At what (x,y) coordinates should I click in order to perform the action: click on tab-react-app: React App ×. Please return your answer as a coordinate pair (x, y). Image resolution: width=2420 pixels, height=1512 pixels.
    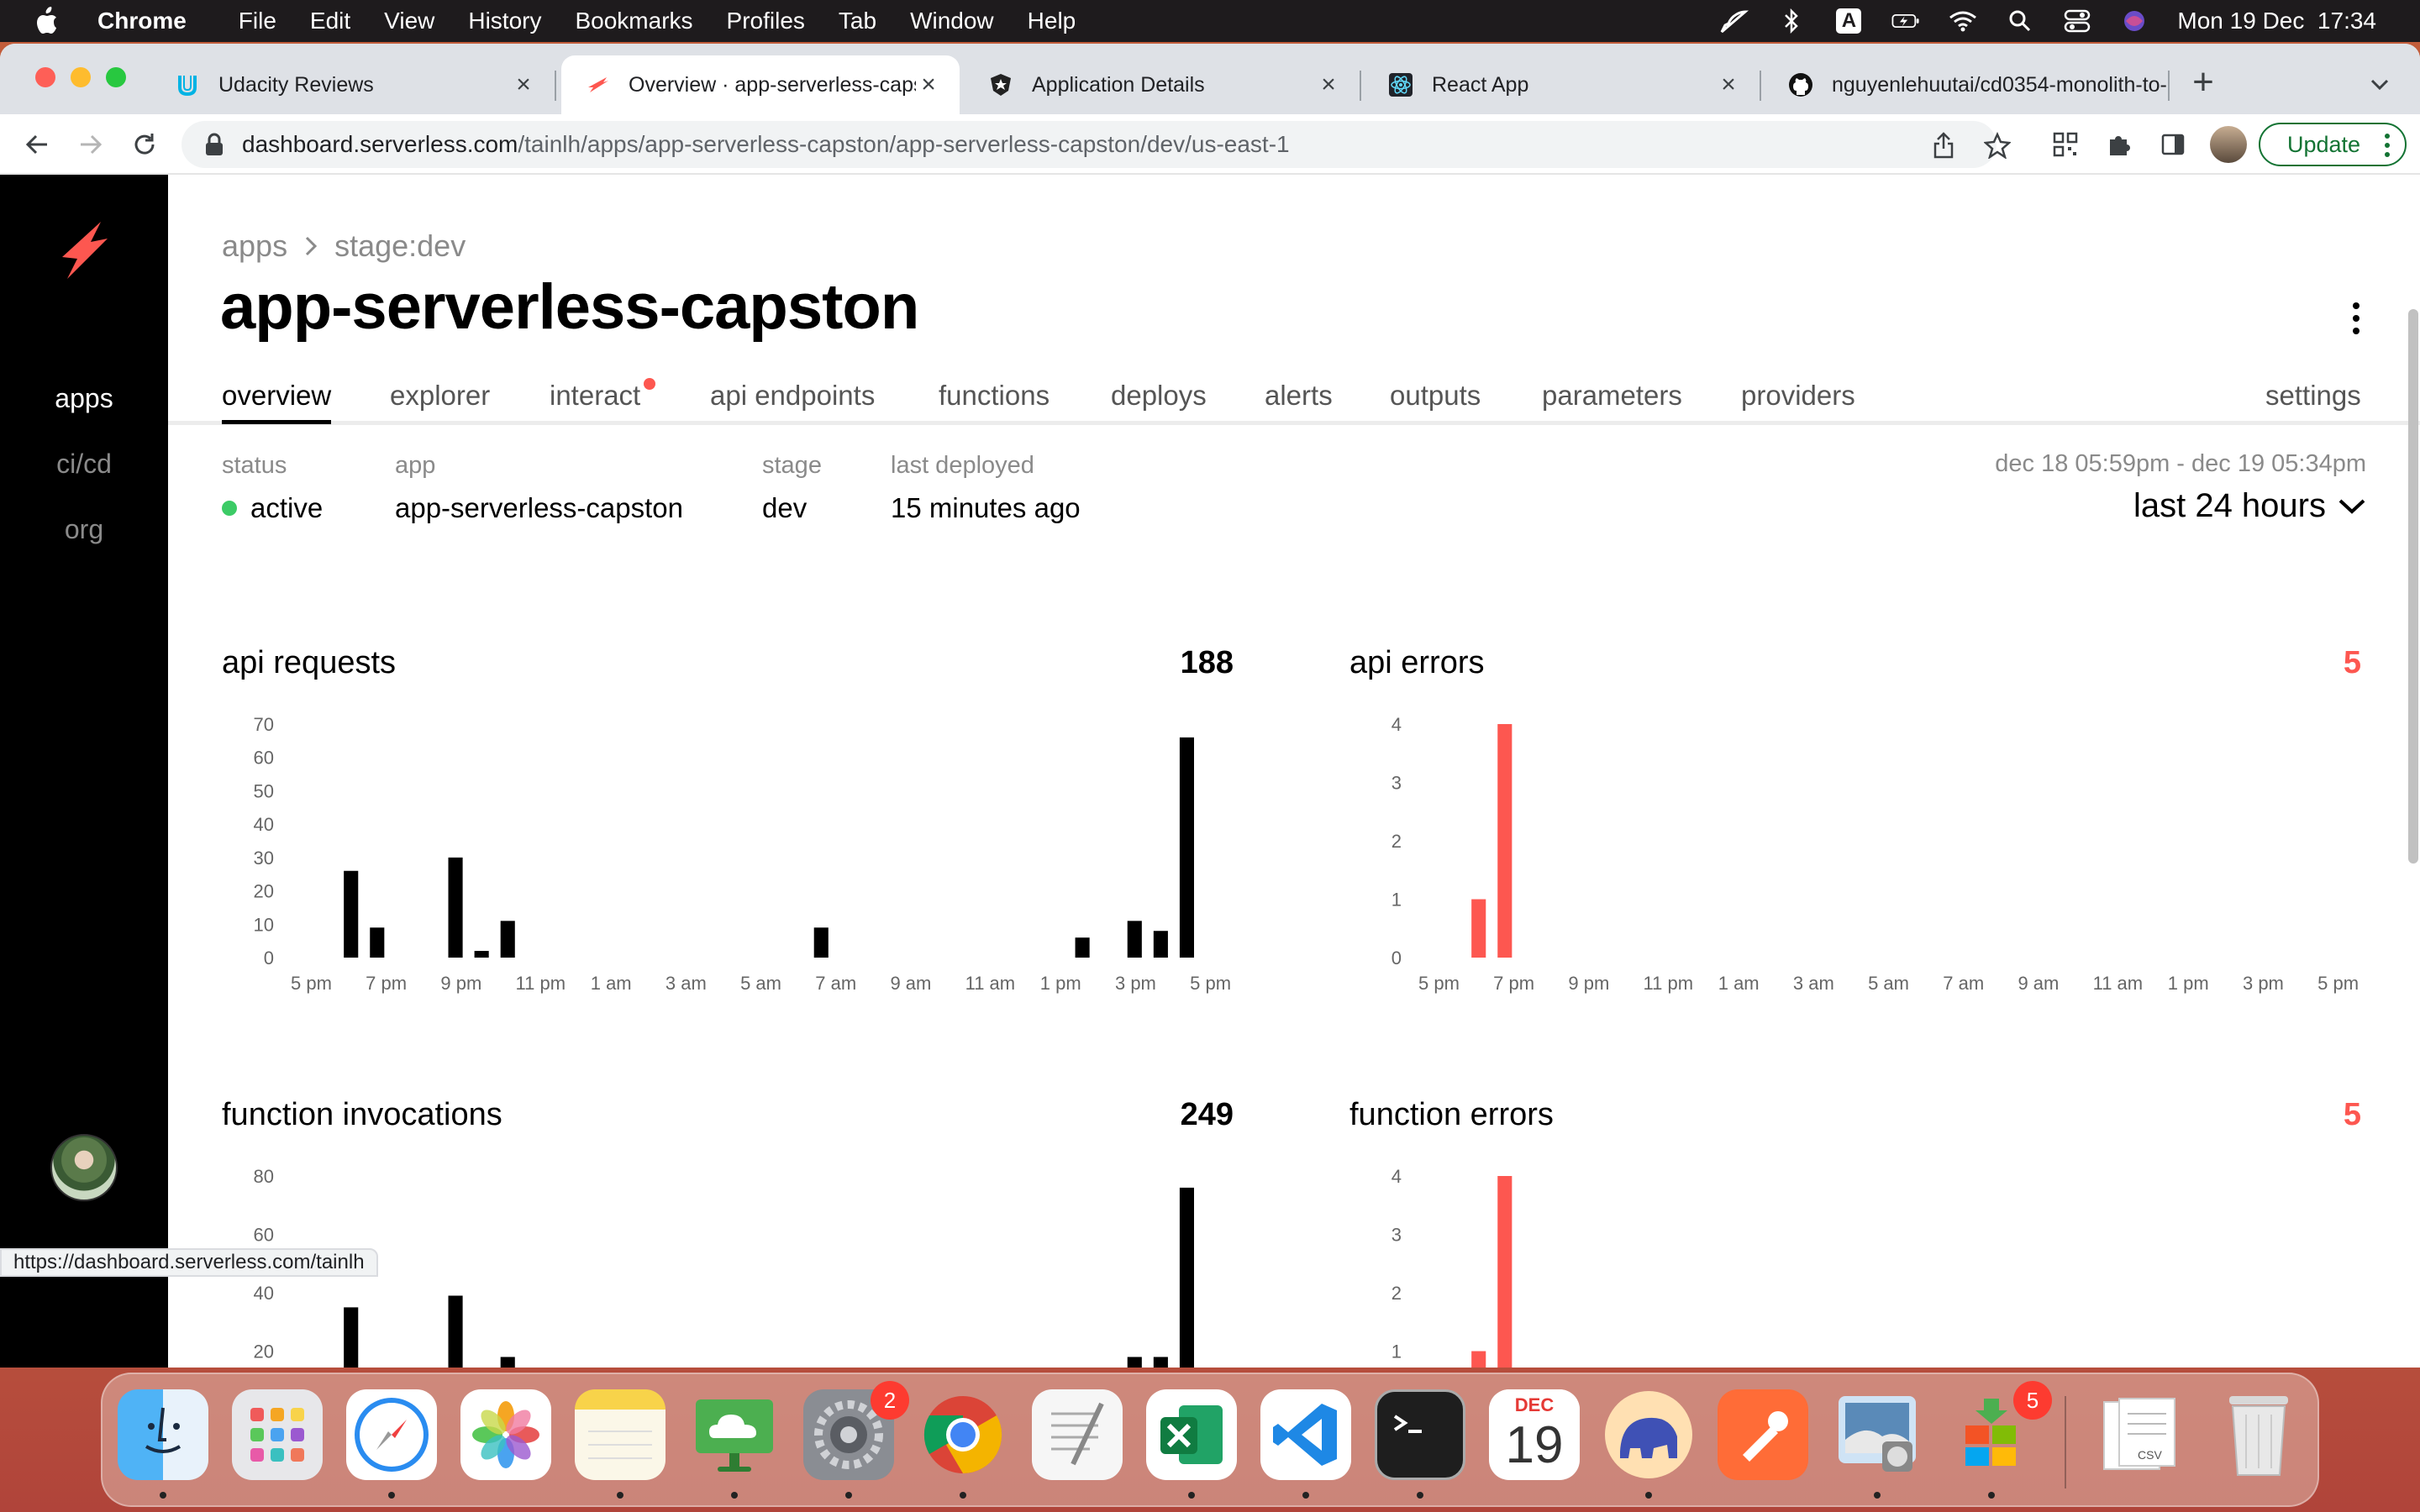
    Looking at the image, I should click on (1563, 84).